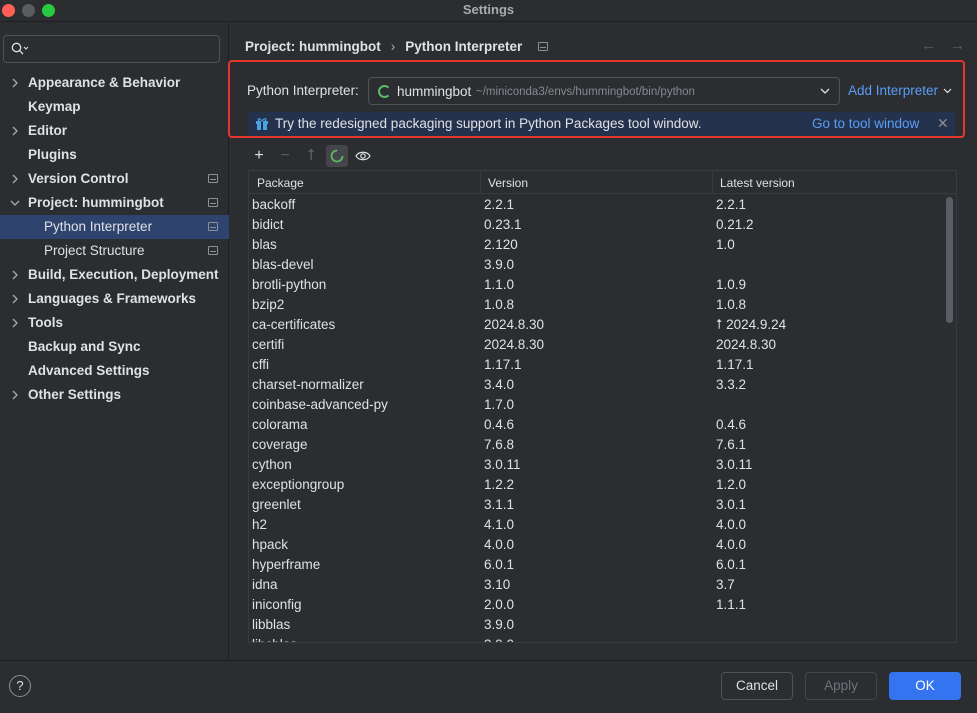  Describe the element at coordinates (602, 465) in the screenshot. I see `table-row: cython 3.0.11 3.0.11` at that location.